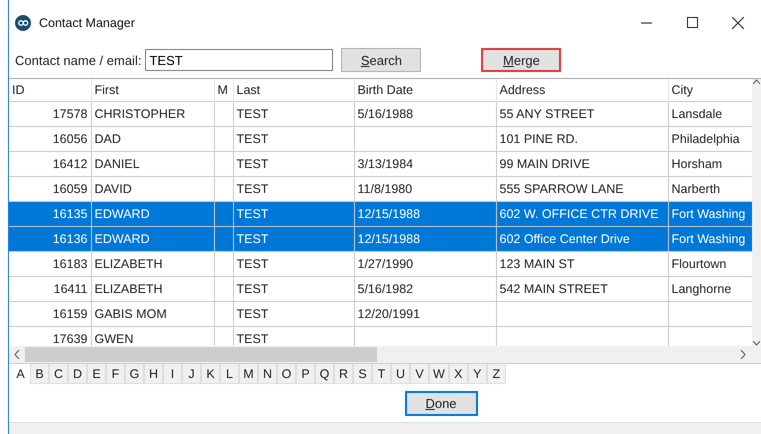 The width and height of the screenshot is (761, 434). I want to click on table-cell: 16056, so click(50, 139).